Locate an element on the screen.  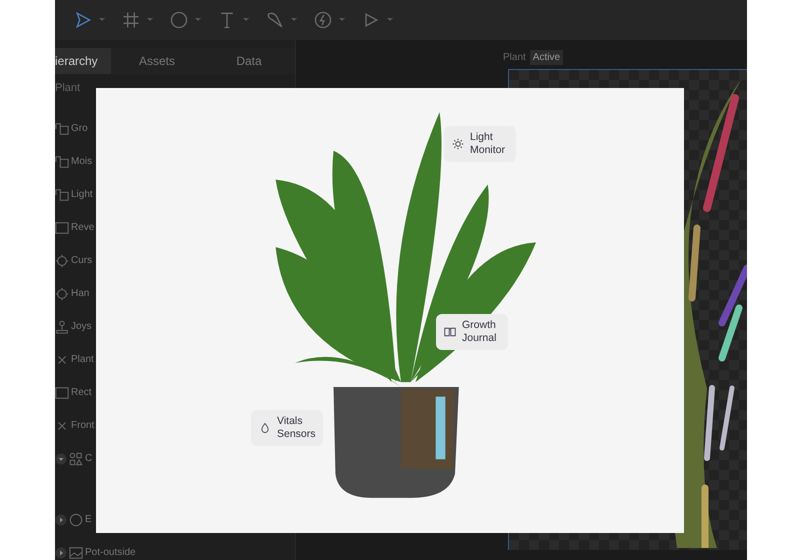
shapes-icon is located at coordinates (76, 459).